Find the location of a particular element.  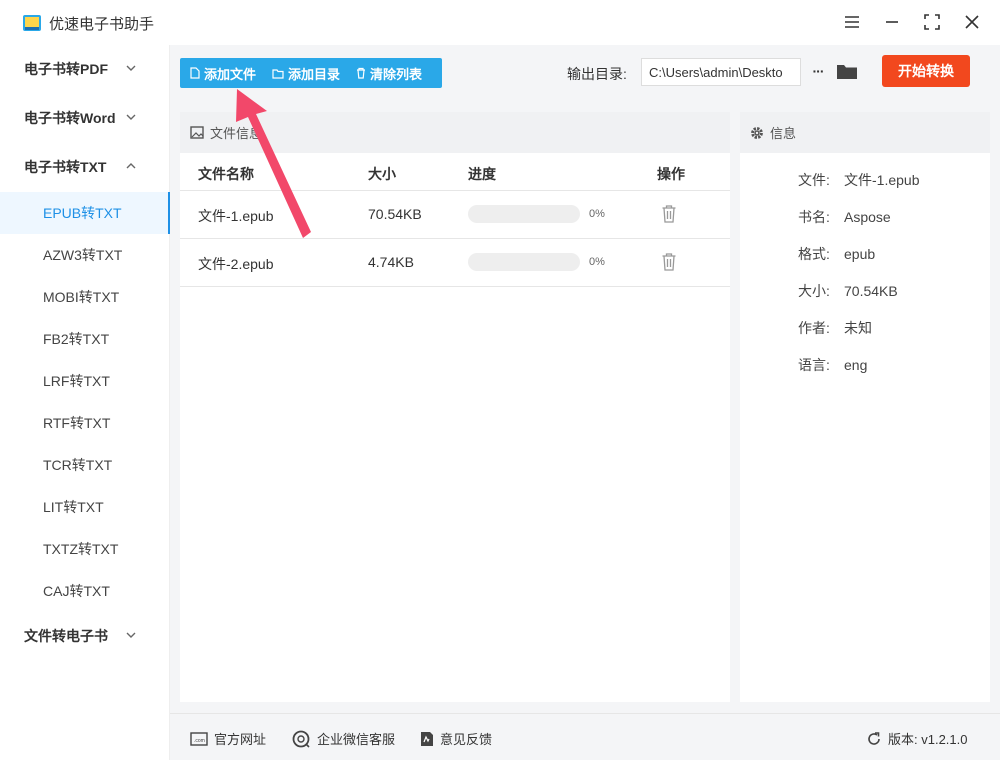

sidebar-item-lrf-txt: LRF转TXT is located at coordinates (85, 381).